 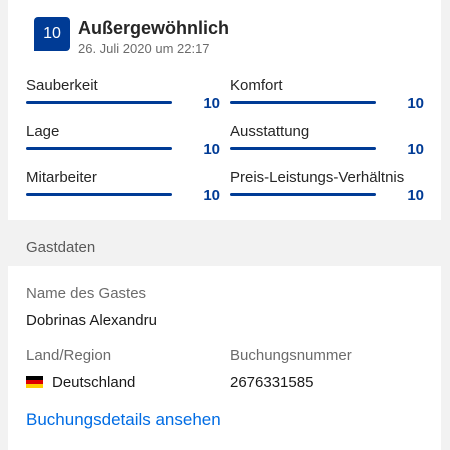 What do you see at coordinates (270, 131) in the screenshot?
I see `category-label: Ausstattung` at bounding box center [270, 131].